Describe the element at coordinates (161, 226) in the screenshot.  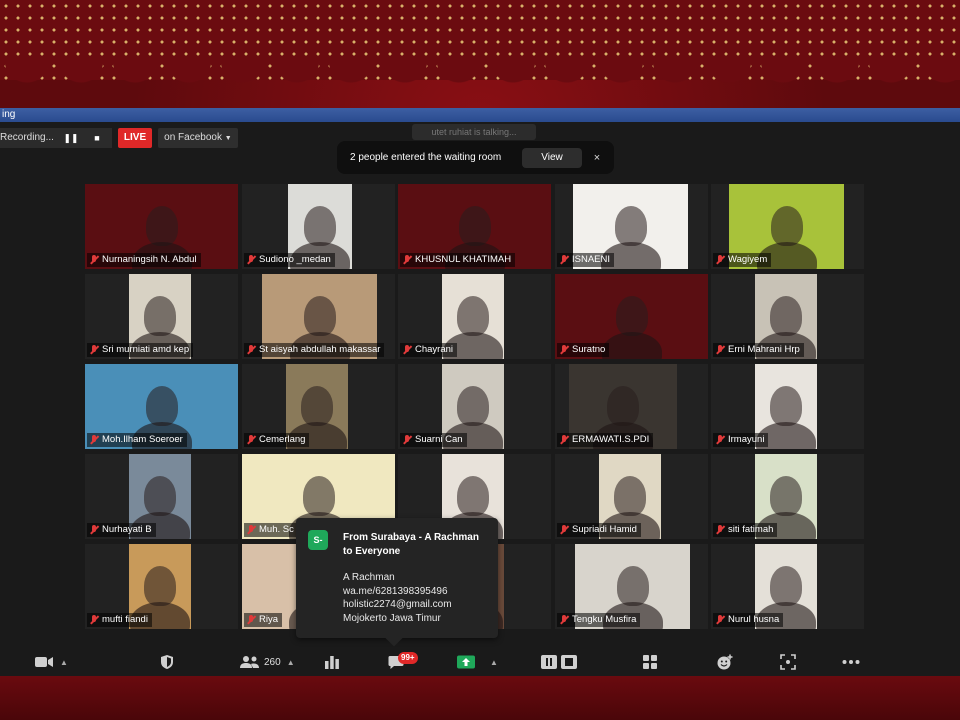
I see `participant-tile: Nurnaningsih N. Abdul` at that location.